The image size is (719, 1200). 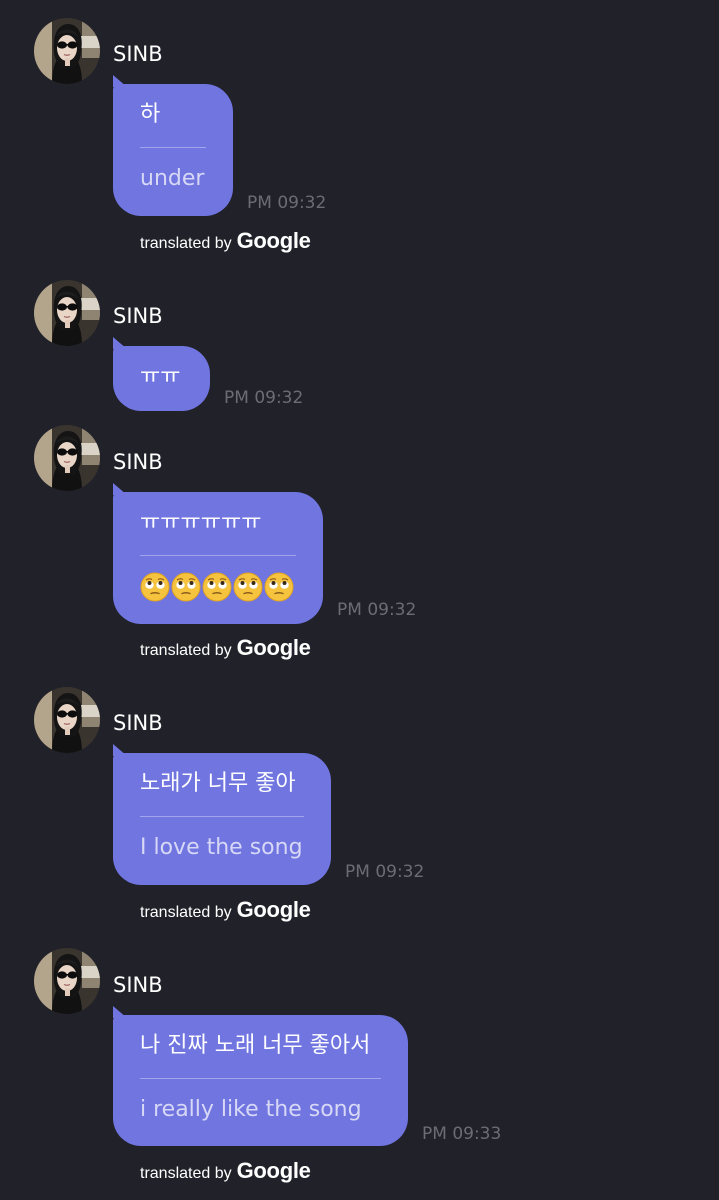 I want to click on translated-text: I love the song, so click(x=221, y=847).